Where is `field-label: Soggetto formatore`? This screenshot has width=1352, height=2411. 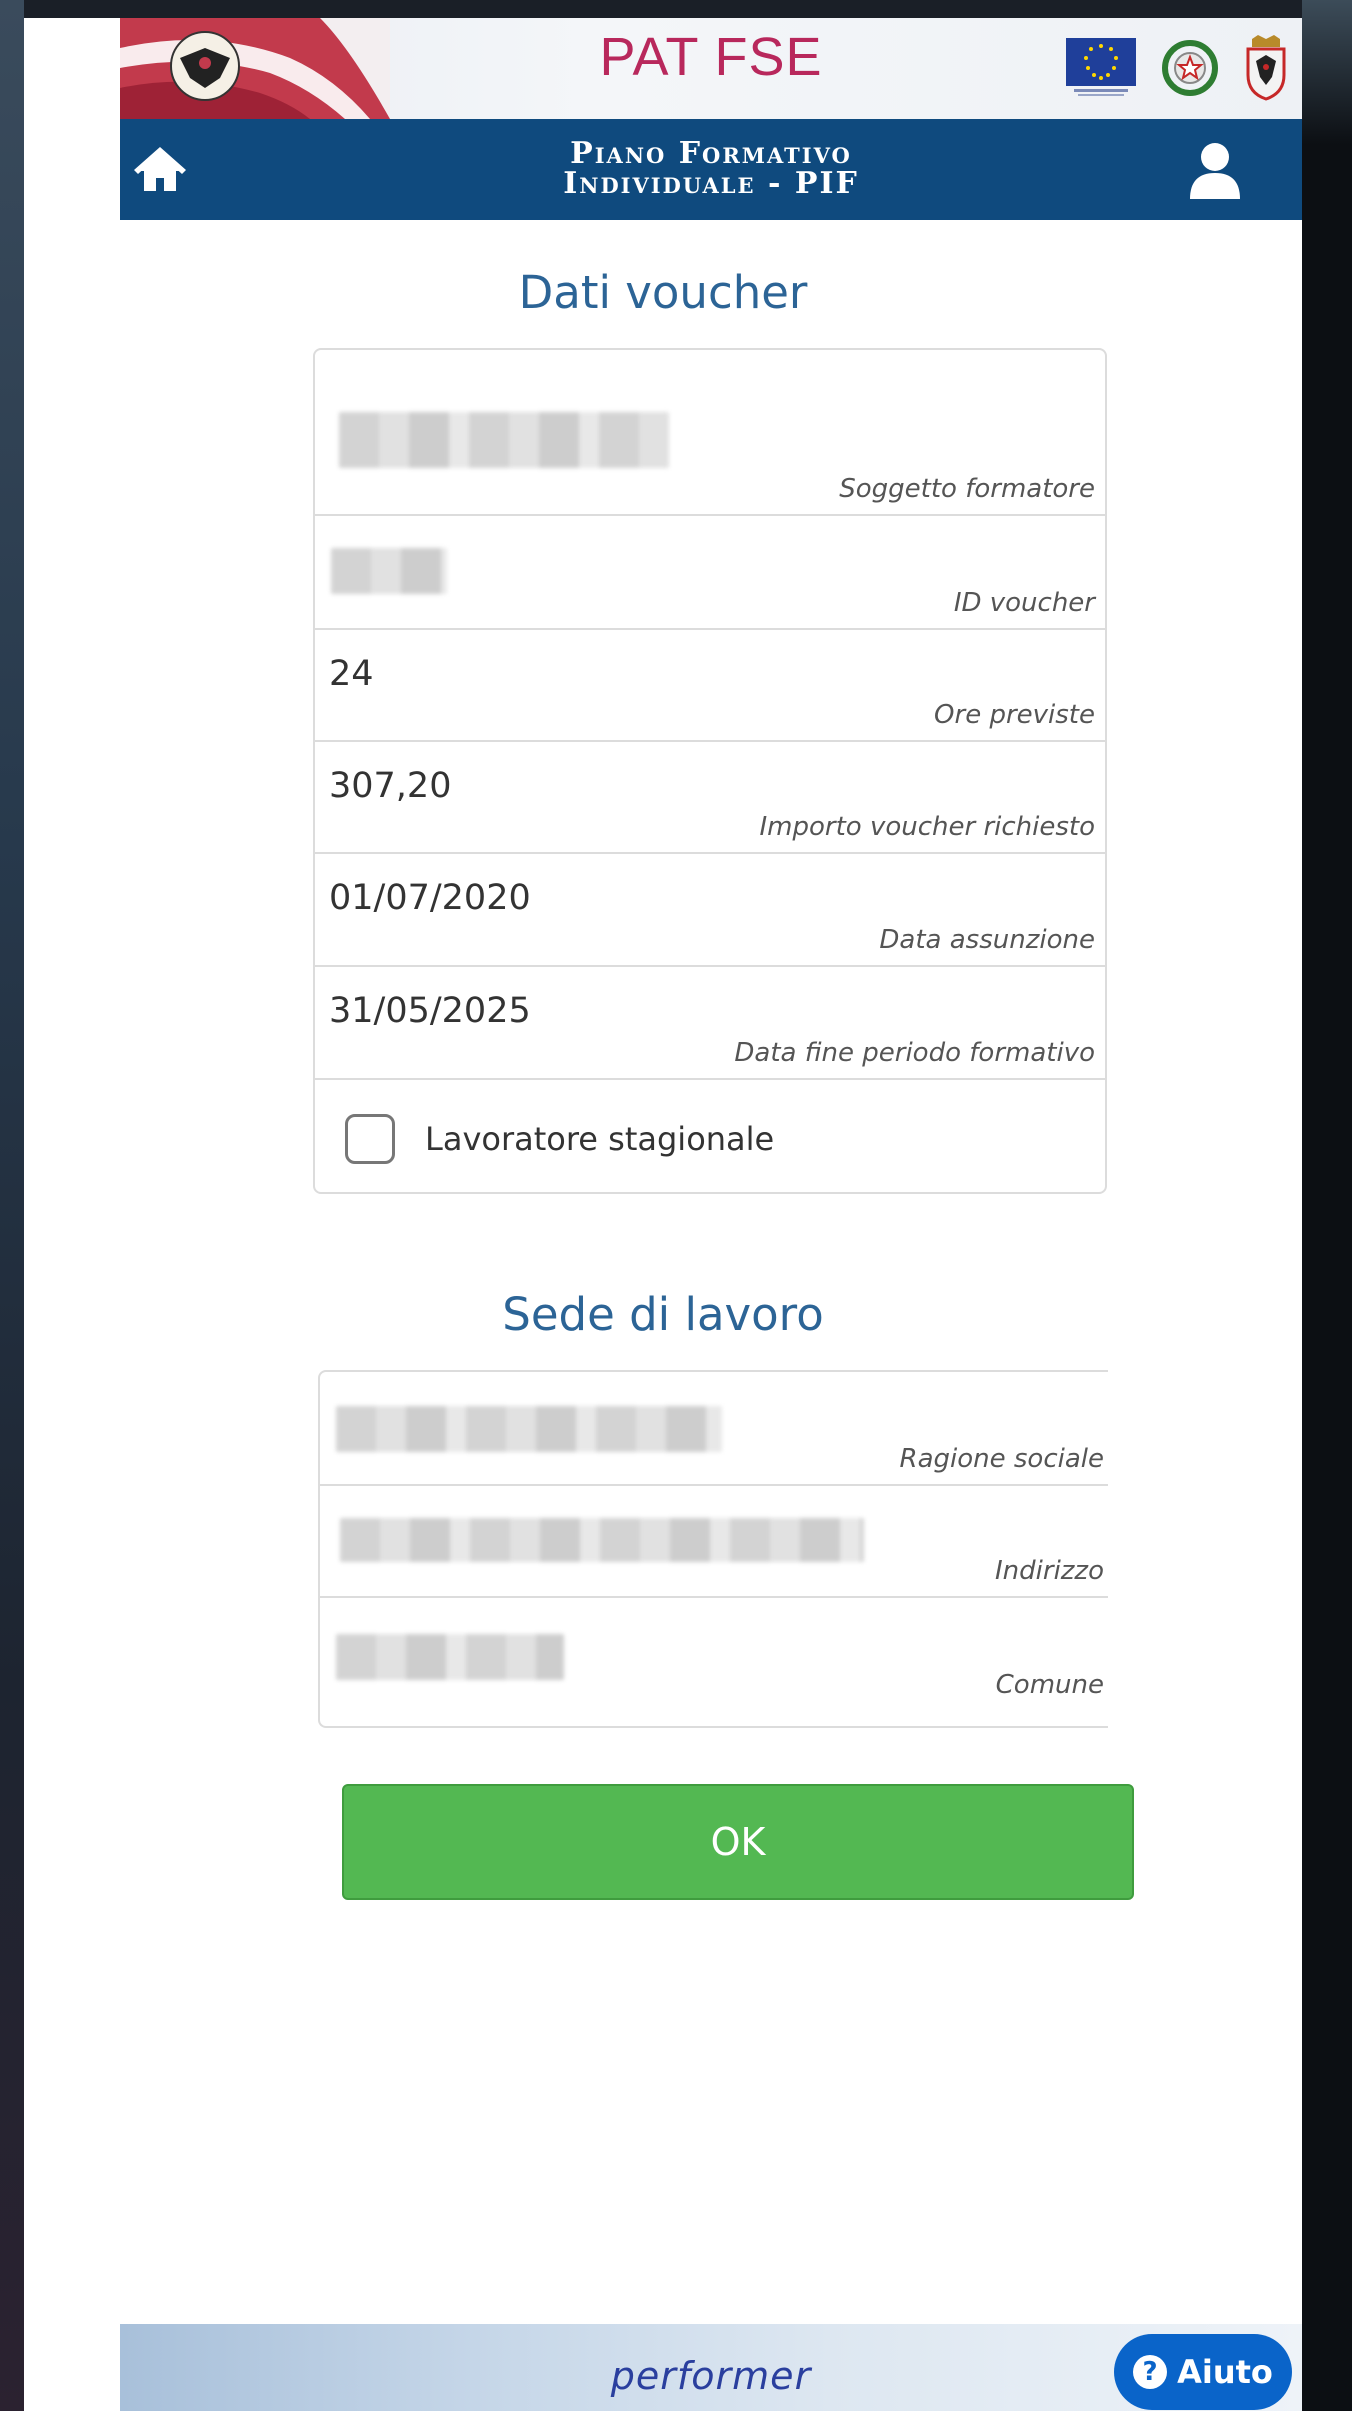 field-label: Soggetto formatore is located at coordinates (967, 489).